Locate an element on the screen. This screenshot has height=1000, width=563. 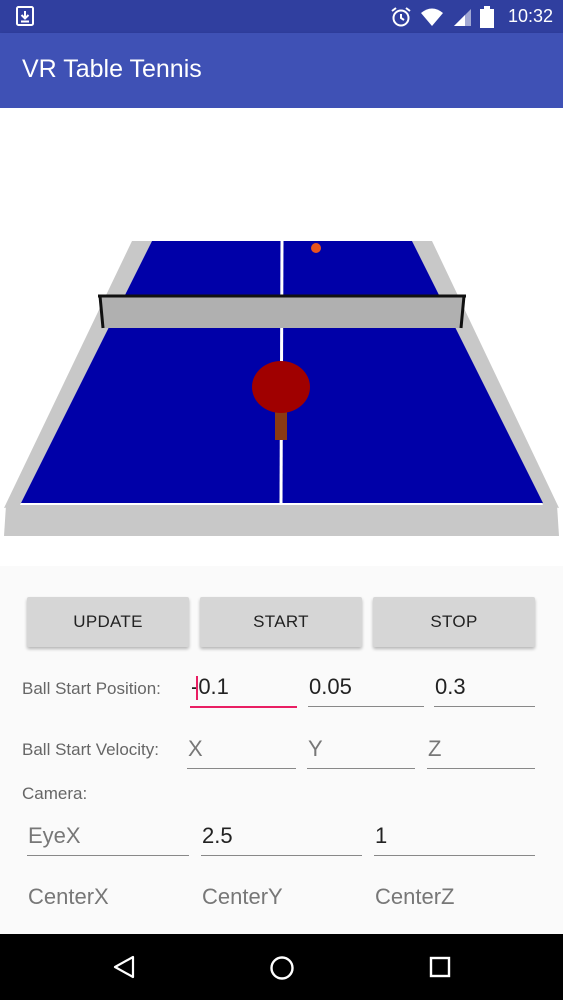
recents-icon is located at coordinates (440, 967).